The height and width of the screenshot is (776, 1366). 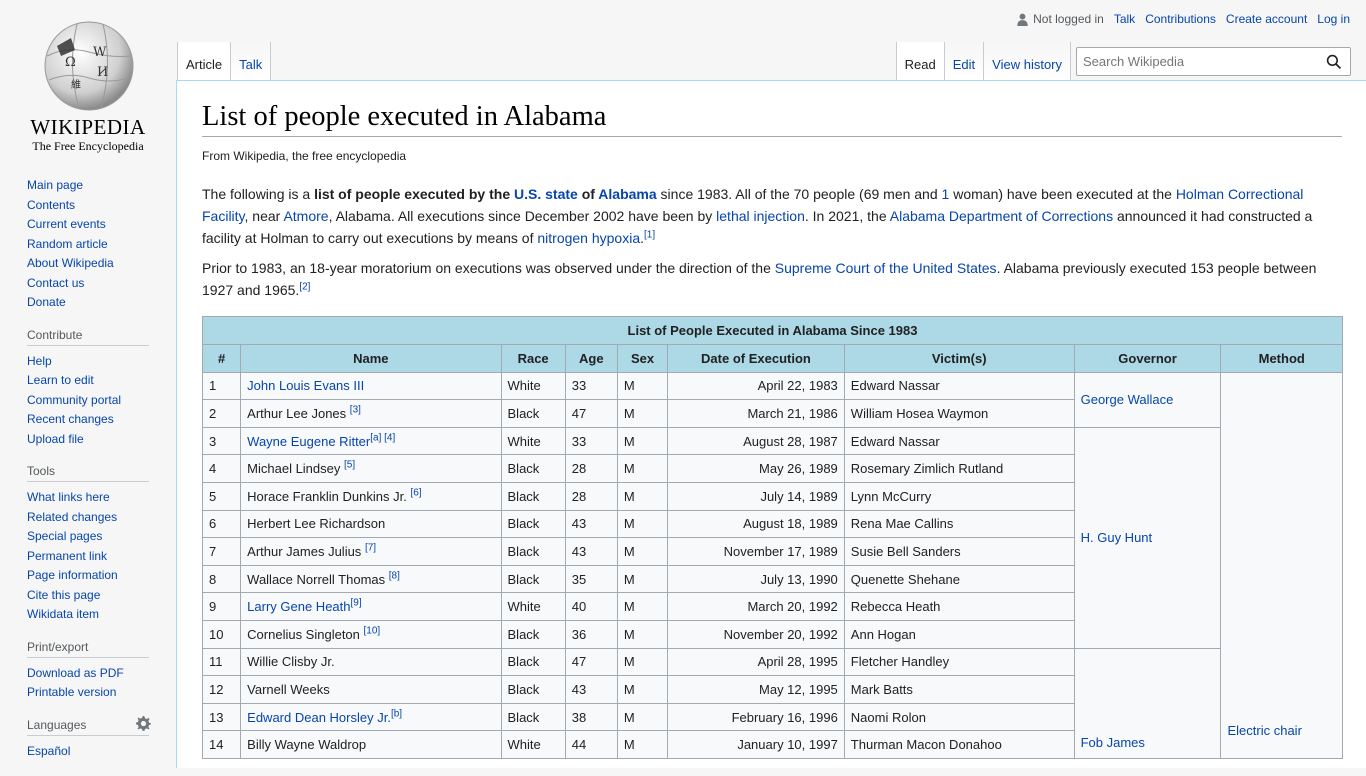 What do you see at coordinates (216, 662) in the screenshot?
I see `n-text: 11` at bounding box center [216, 662].